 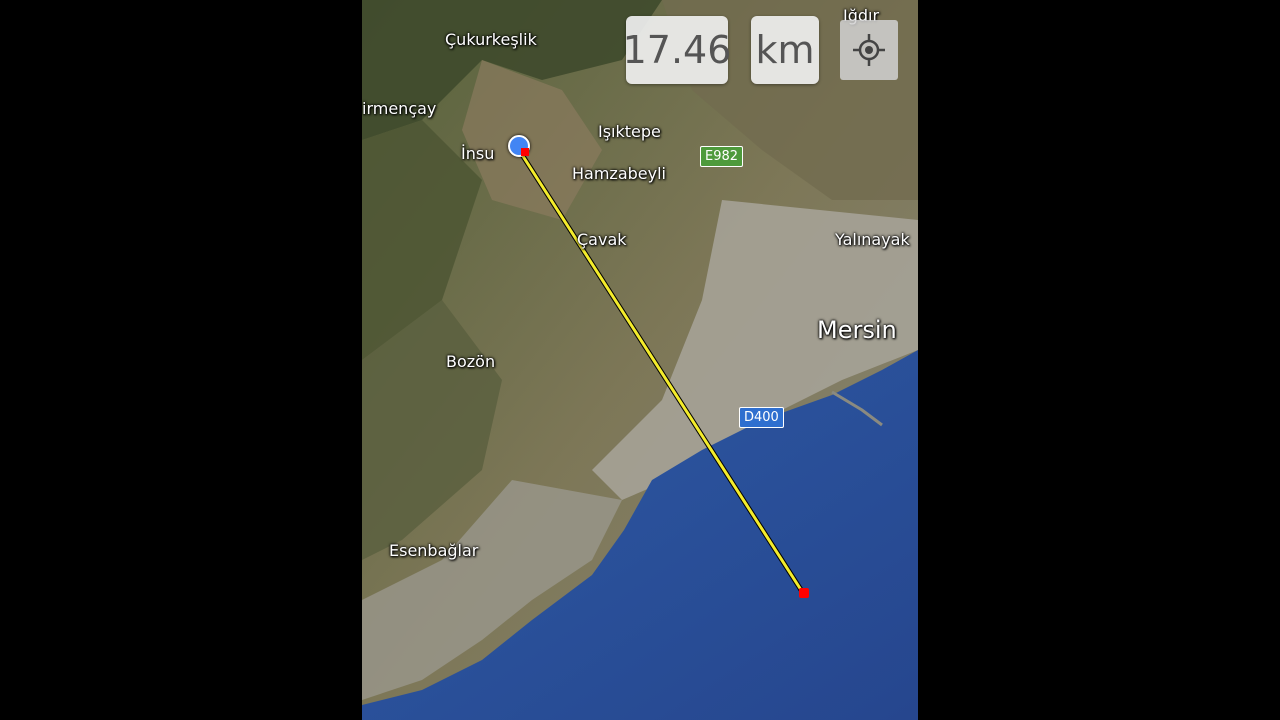 What do you see at coordinates (857, 330) in the screenshot?
I see `place-label-mersin: Mersin` at bounding box center [857, 330].